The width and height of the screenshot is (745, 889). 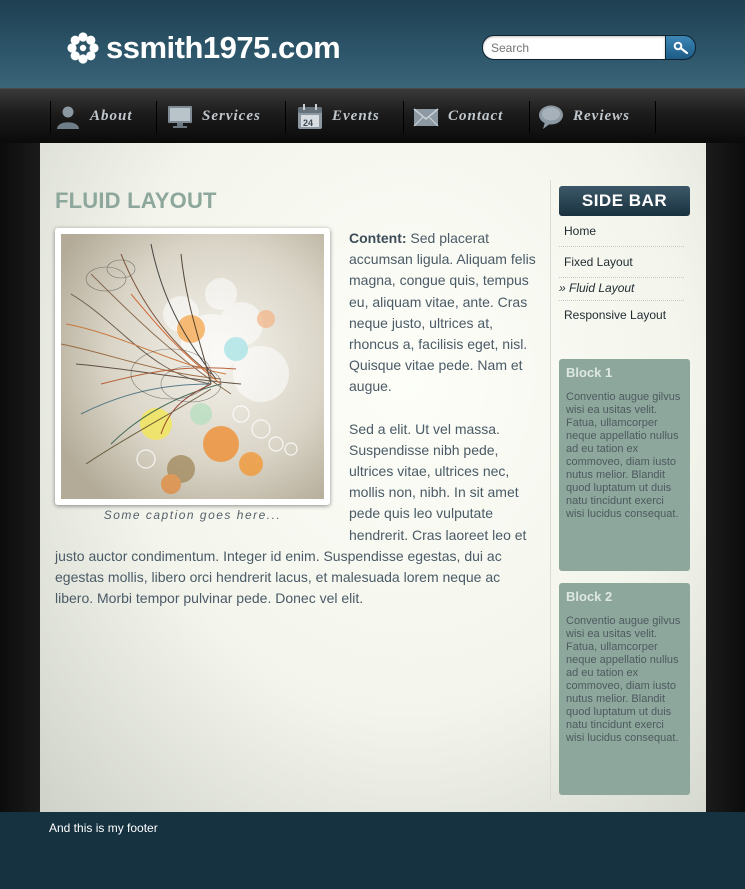 I want to click on block-title: Block 1, so click(x=589, y=372).